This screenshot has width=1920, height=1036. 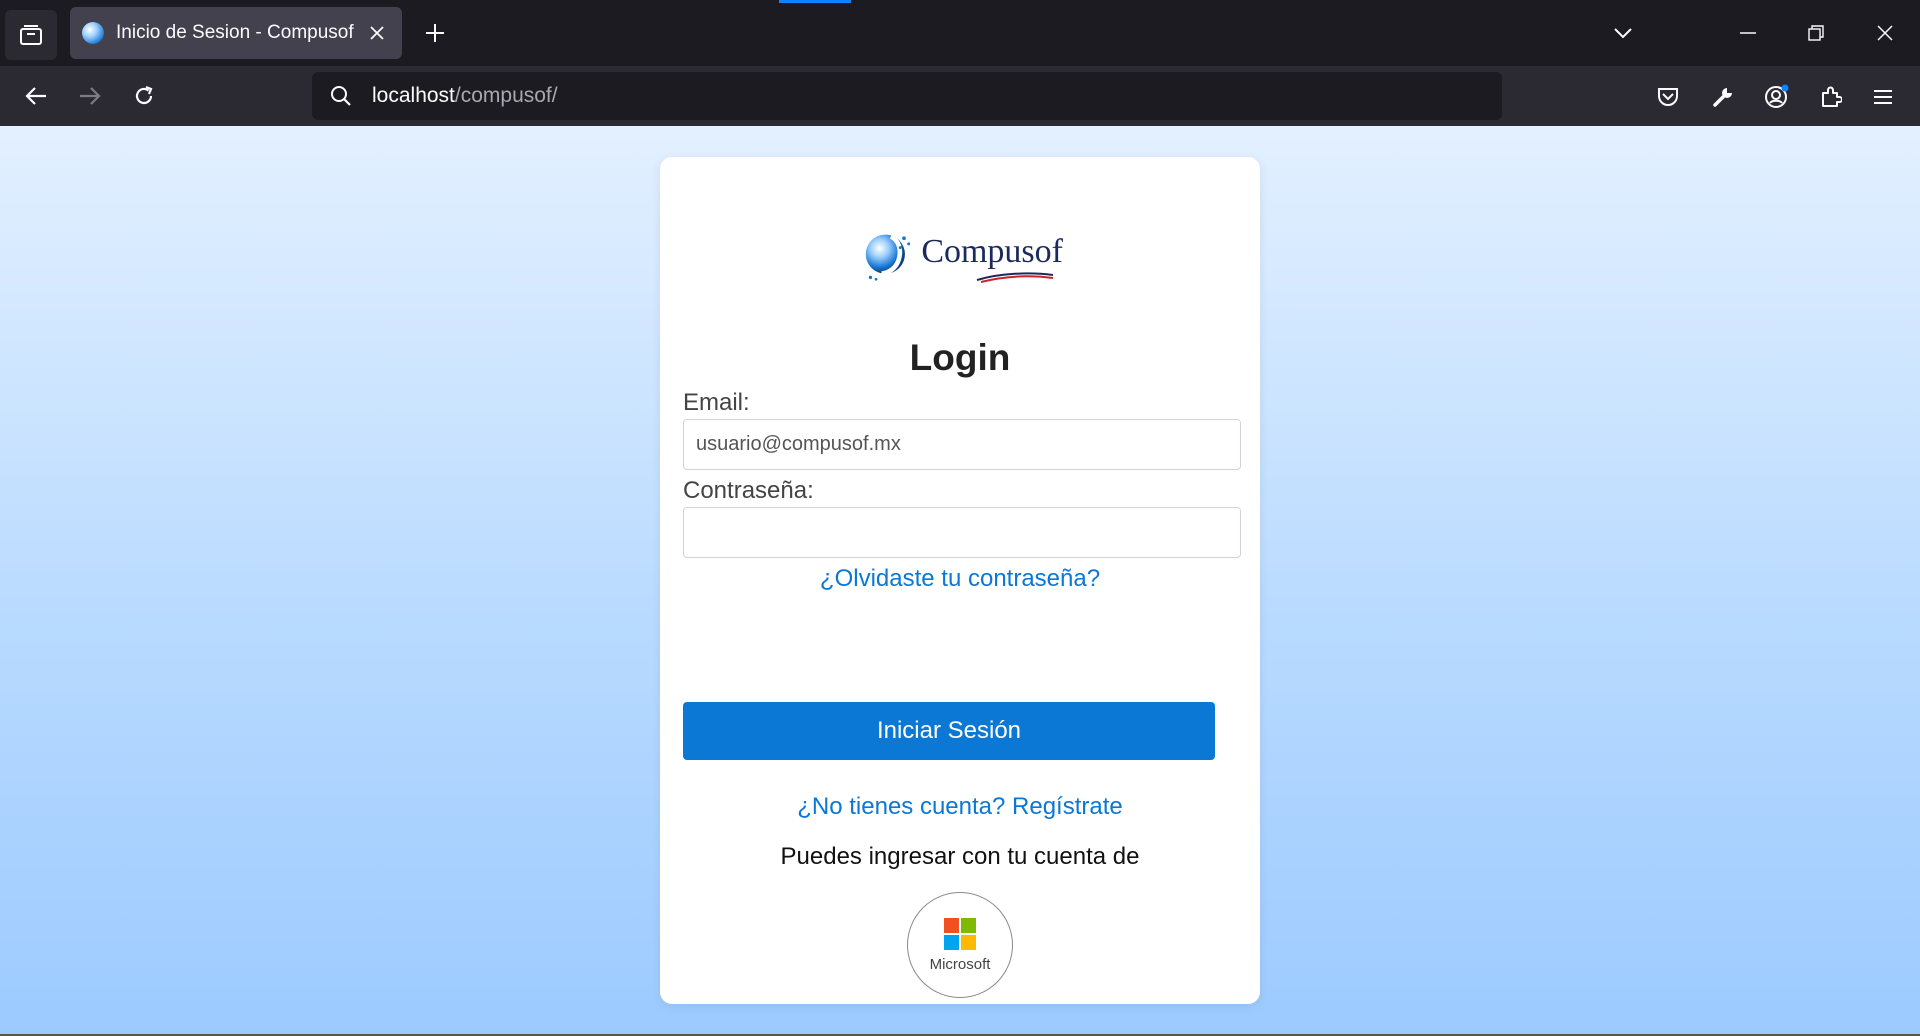 I want to click on logo-swoosh, so click(x=1015, y=277).